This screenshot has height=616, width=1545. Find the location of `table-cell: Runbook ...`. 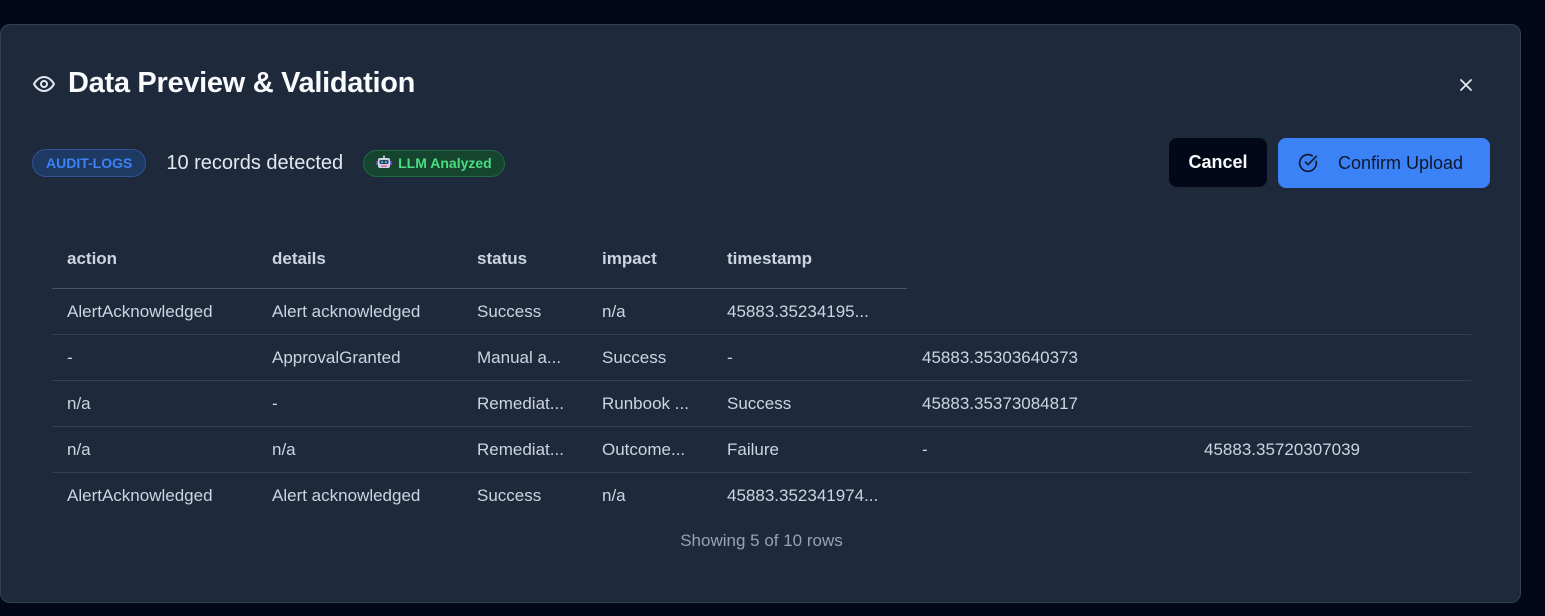

table-cell: Runbook ... is located at coordinates (645, 403).